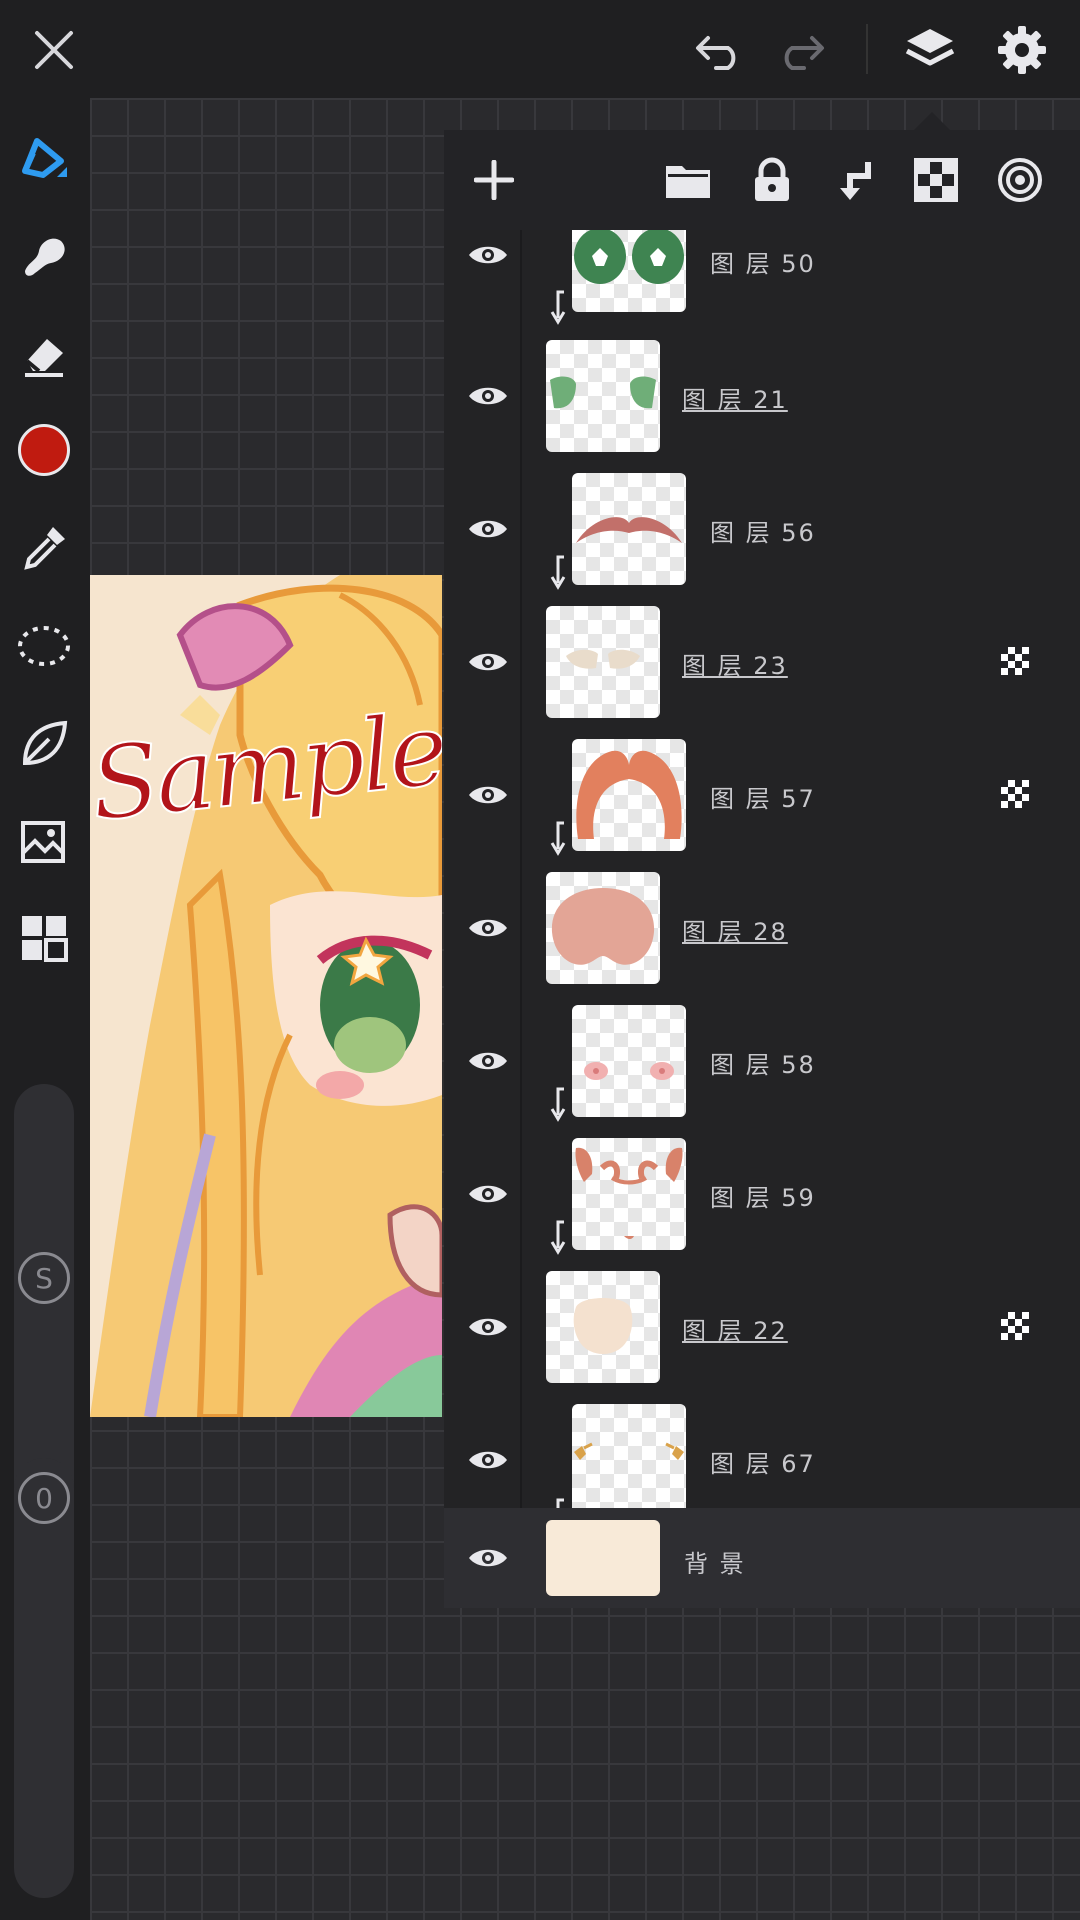 This screenshot has height=1920, width=1080. What do you see at coordinates (763, 1065) in the screenshot?
I see `layer-name: 图 层 58` at bounding box center [763, 1065].